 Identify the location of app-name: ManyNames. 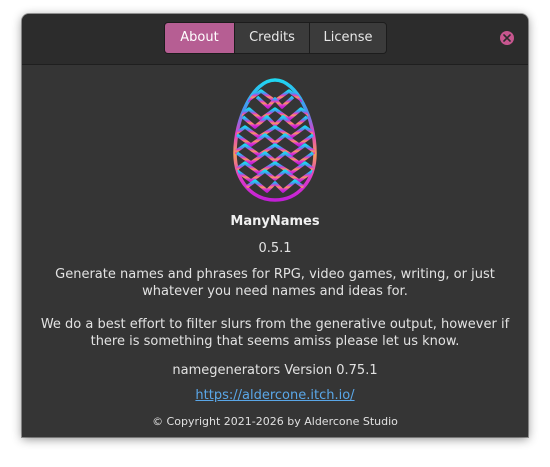
(275, 221).